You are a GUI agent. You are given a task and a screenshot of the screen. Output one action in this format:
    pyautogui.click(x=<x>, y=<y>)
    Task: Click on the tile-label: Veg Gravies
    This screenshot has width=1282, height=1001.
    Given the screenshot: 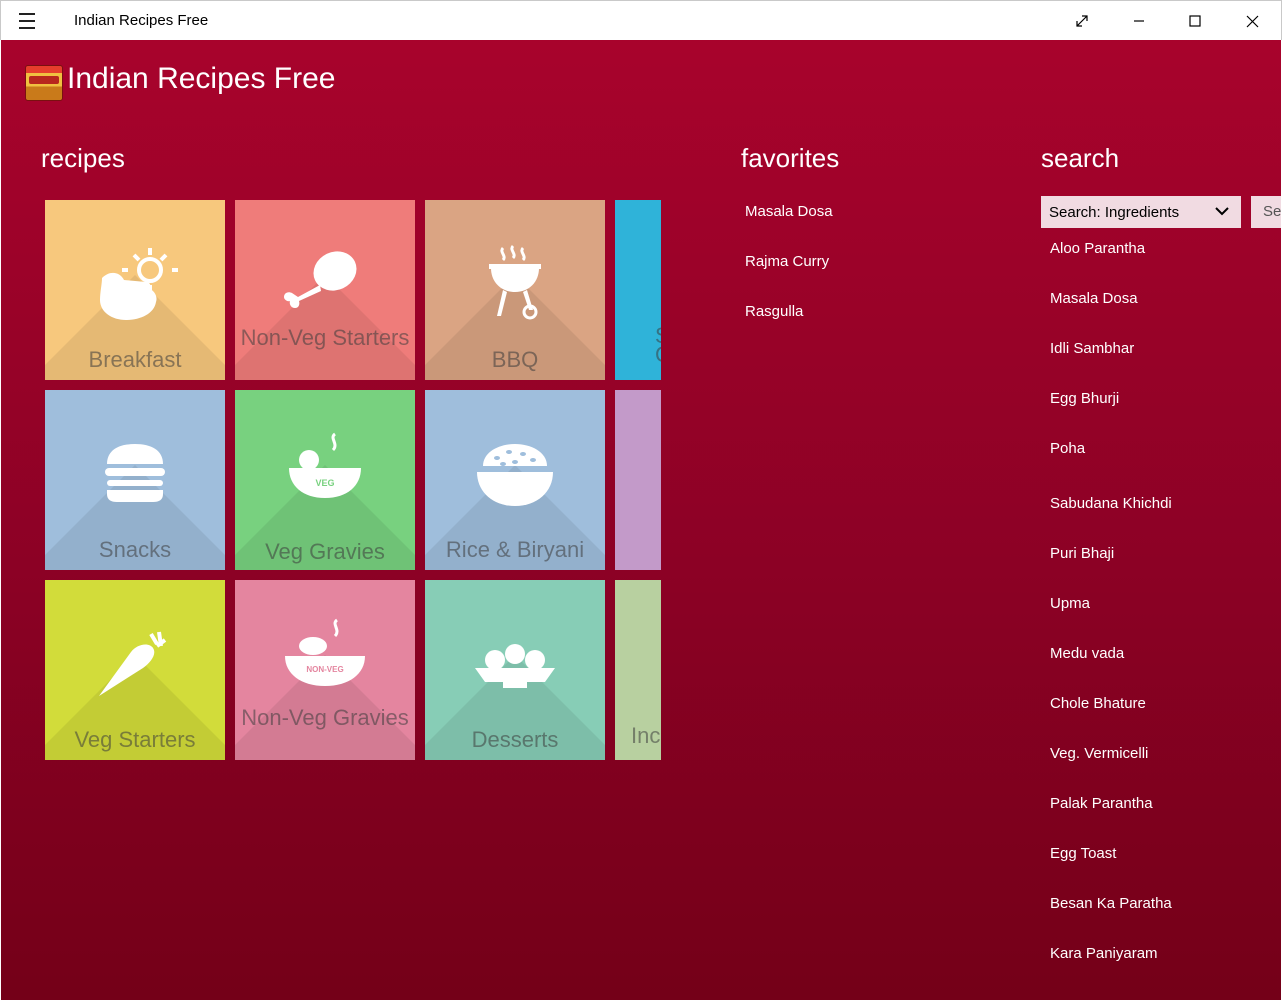 What is the action you would take?
    pyautogui.click(x=325, y=551)
    